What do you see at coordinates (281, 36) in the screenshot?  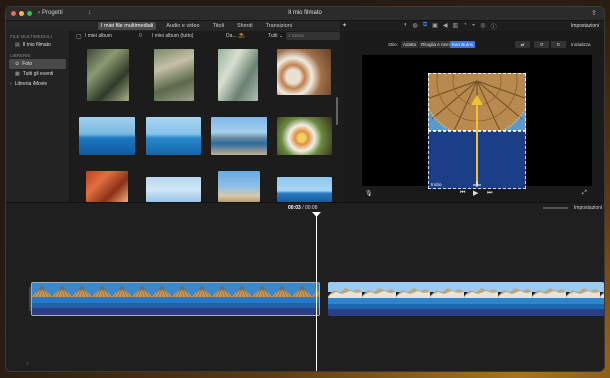 I see `chevron-down-icon: ⌄` at bounding box center [281, 36].